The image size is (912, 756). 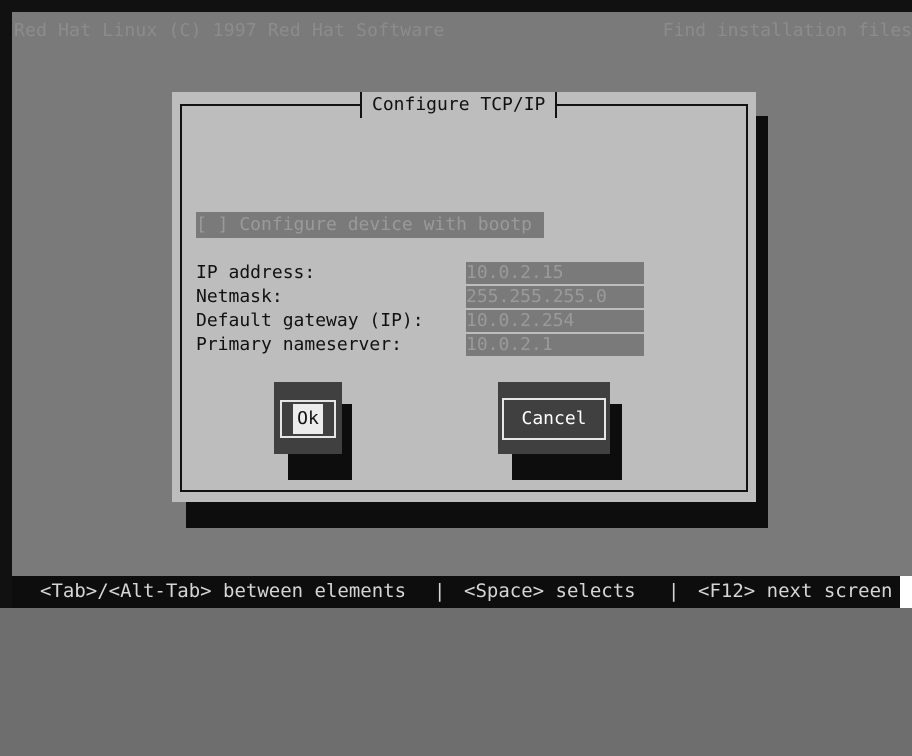 I want to click on ok-button: Ok, so click(x=308, y=419).